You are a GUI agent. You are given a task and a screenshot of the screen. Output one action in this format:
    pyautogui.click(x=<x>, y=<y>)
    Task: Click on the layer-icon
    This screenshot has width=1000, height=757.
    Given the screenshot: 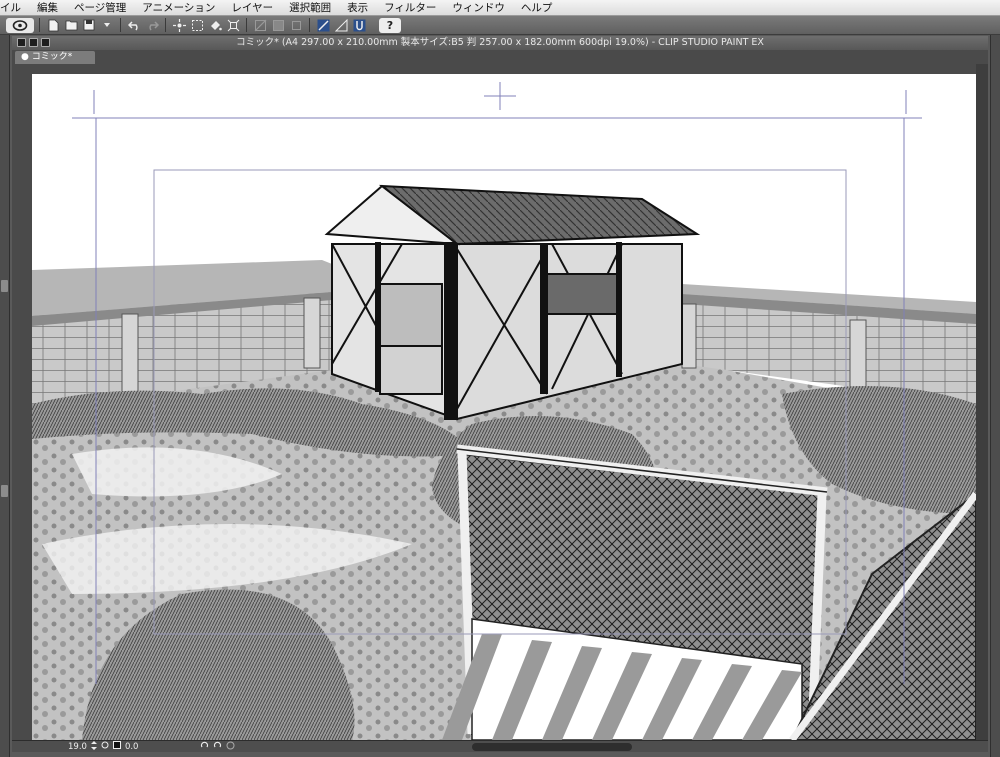 What is the action you would take?
    pyautogui.click(x=260, y=25)
    